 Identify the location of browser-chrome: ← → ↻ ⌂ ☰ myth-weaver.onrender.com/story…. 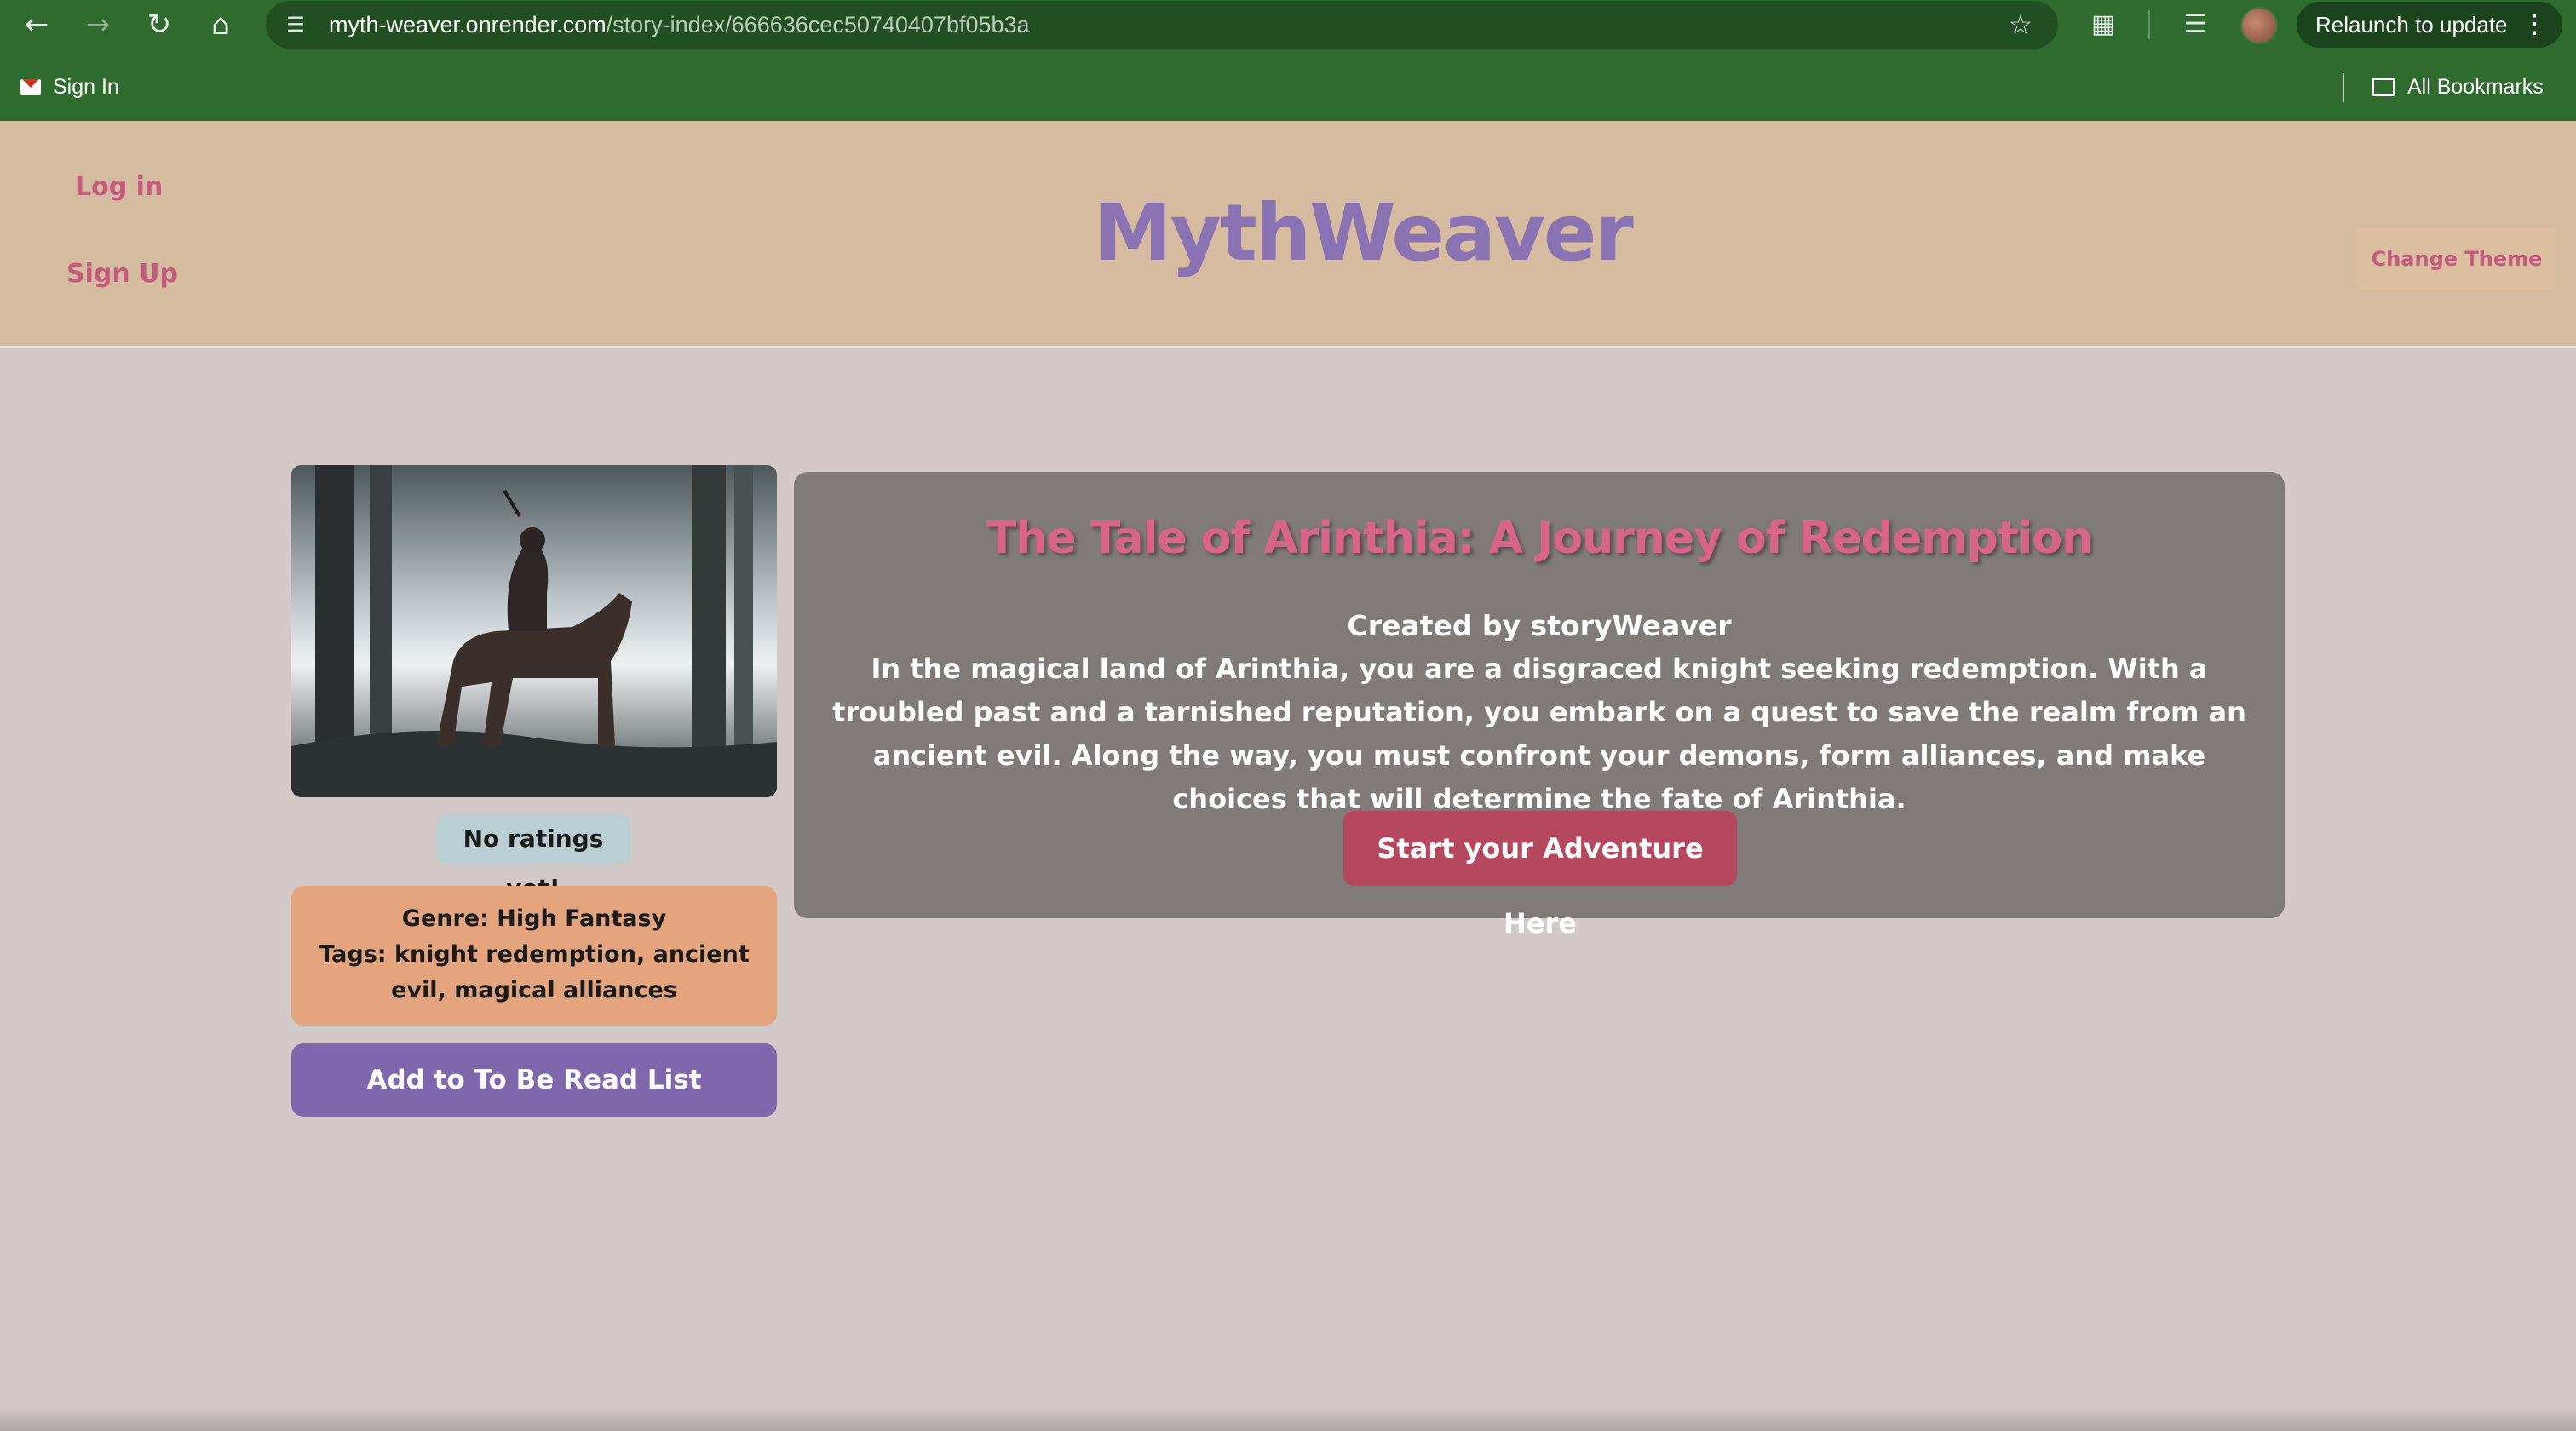
(1288, 60).